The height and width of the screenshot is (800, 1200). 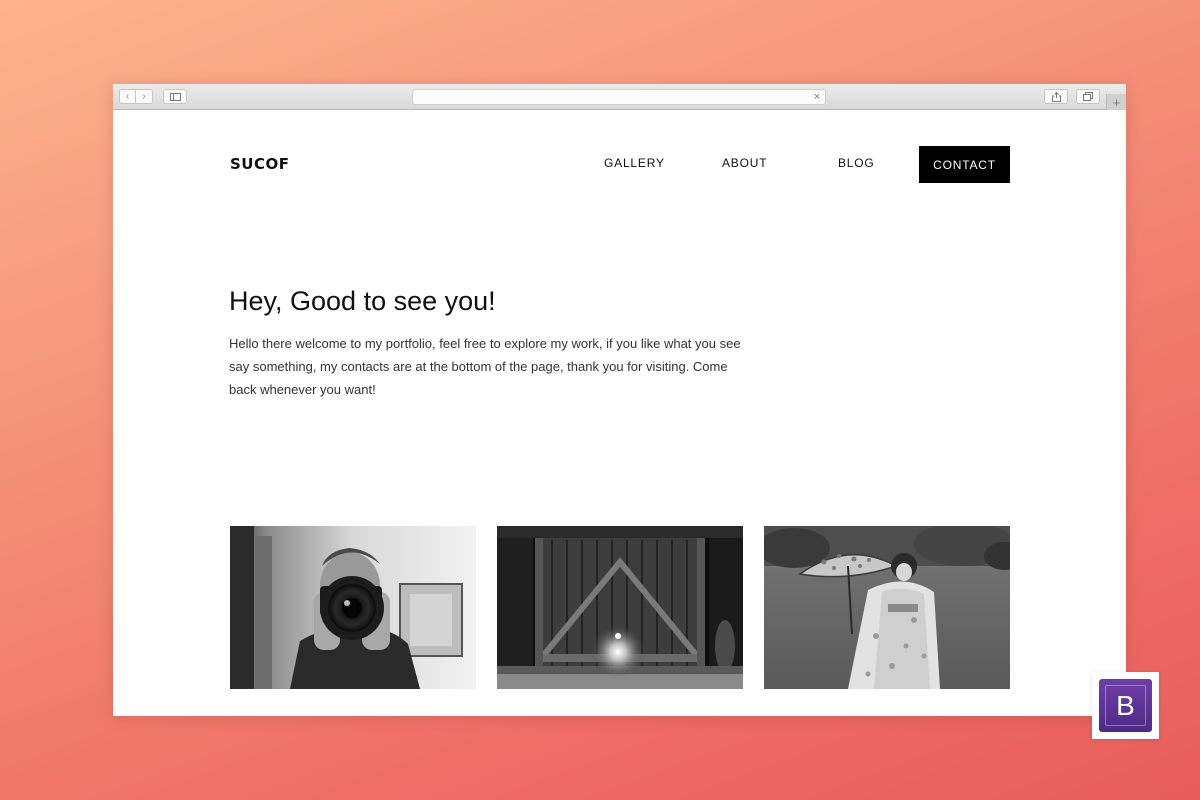 I want to click on tabs-icon, so click(x=1088, y=96).